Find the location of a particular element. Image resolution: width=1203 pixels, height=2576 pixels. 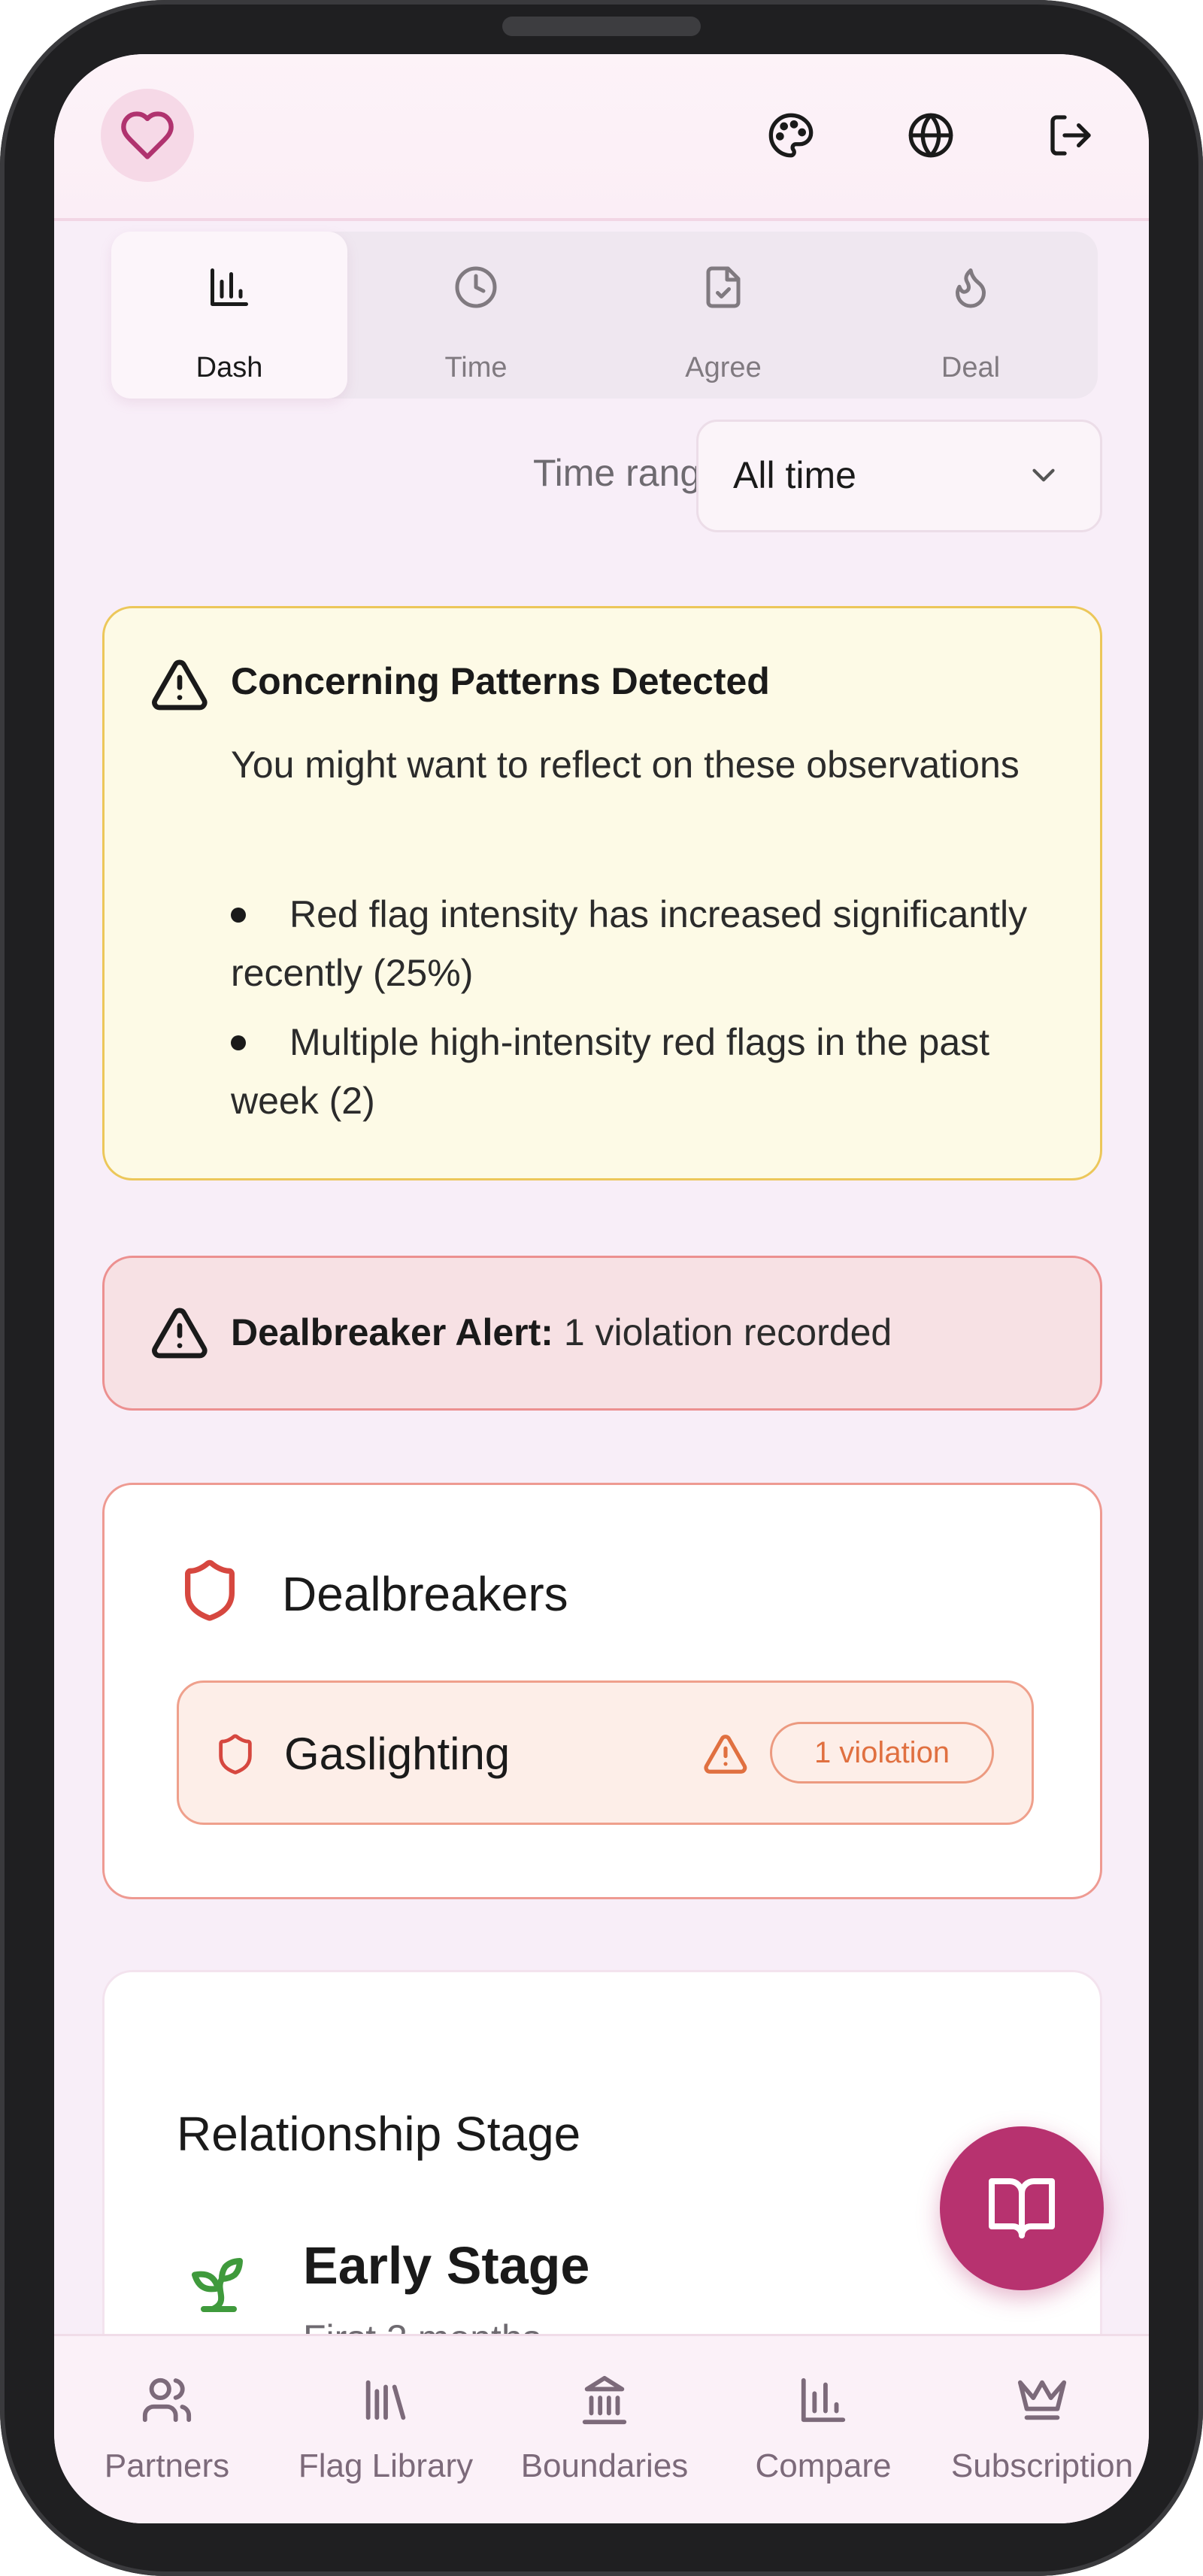

tab-label: Agree is located at coordinates (723, 367).